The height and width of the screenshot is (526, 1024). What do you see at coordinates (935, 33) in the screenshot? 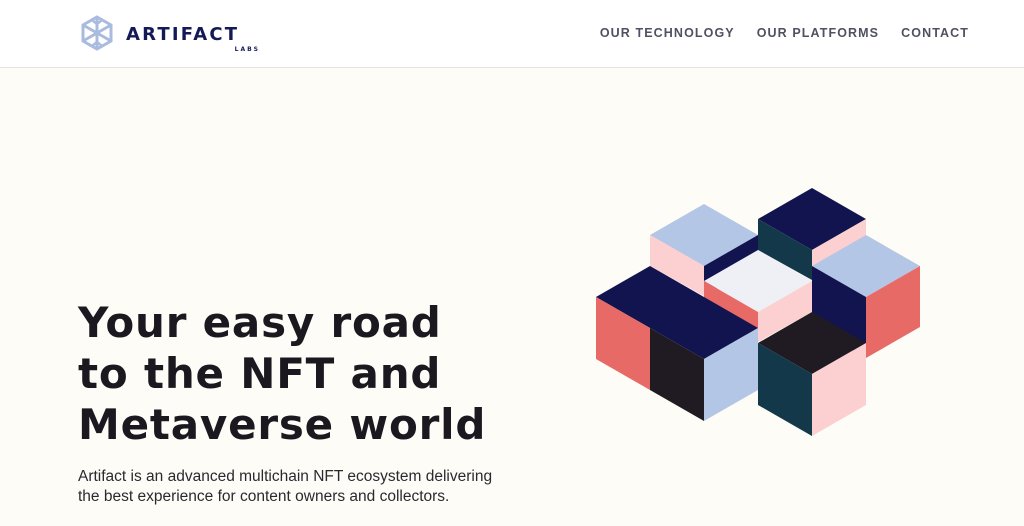
I see `nav-contact: CONTACT` at bounding box center [935, 33].